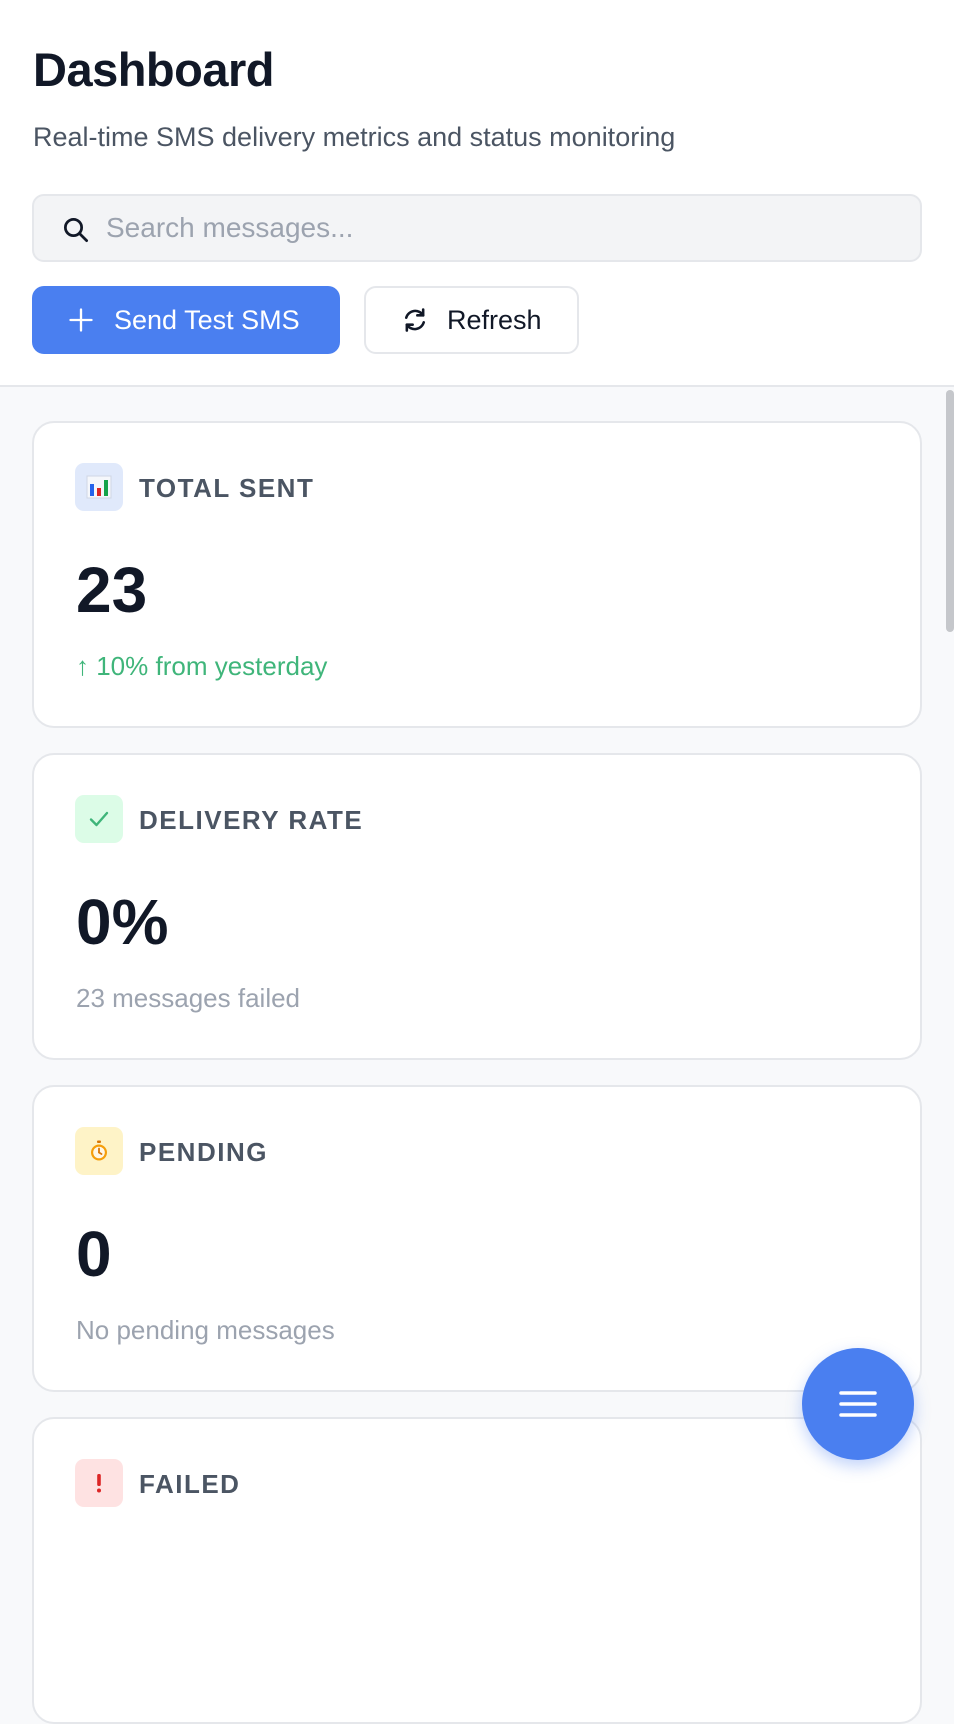  Describe the element at coordinates (81, 320) in the screenshot. I see `plus-icon` at that location.